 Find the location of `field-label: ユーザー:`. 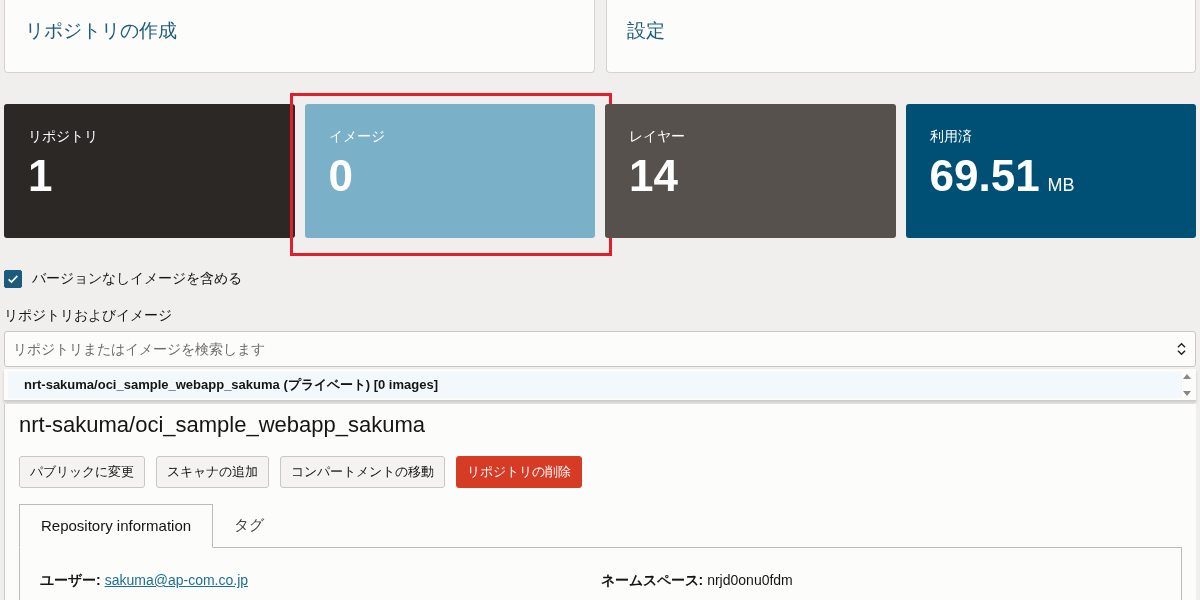

field-label: ユーザー: is located at coordinates (70, 580).